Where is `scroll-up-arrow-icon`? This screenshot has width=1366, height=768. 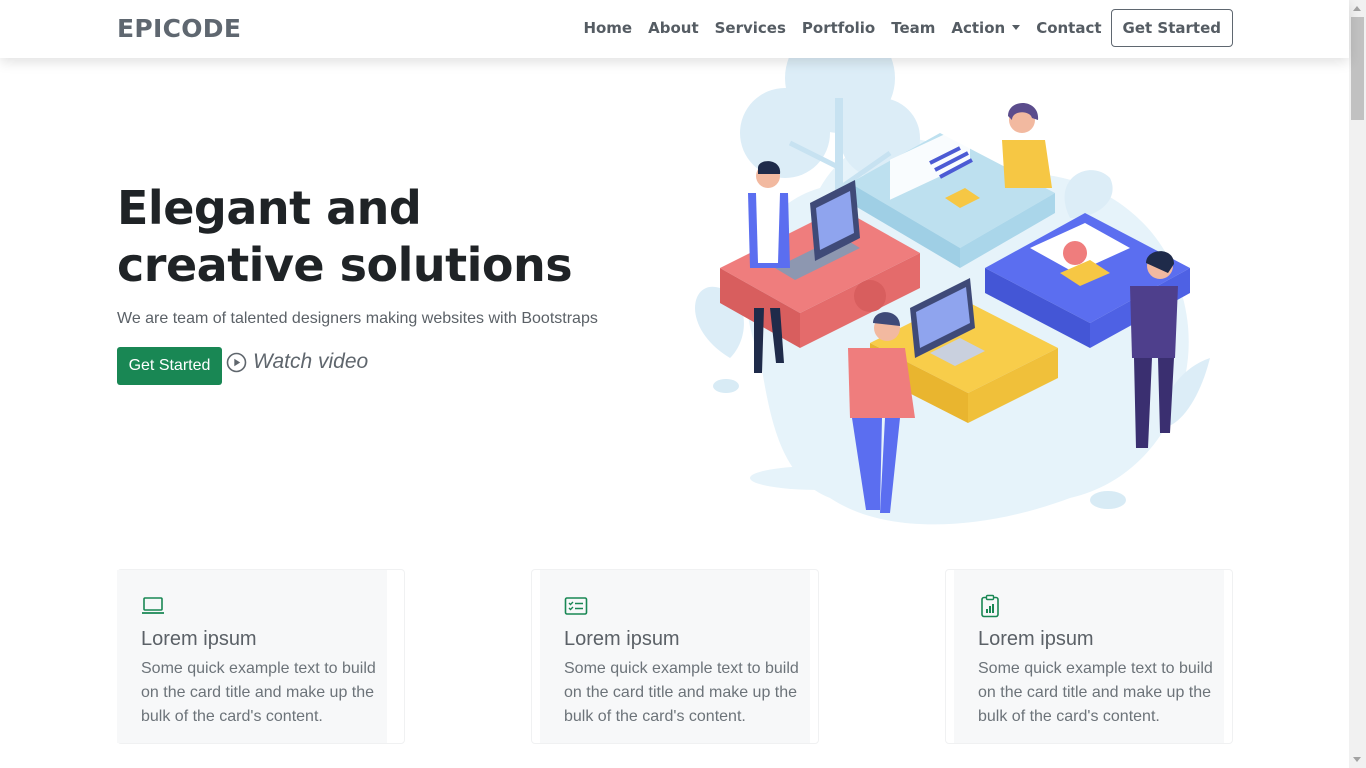
scroll-up-arrow-icon is located at coordinates (1357, 8).